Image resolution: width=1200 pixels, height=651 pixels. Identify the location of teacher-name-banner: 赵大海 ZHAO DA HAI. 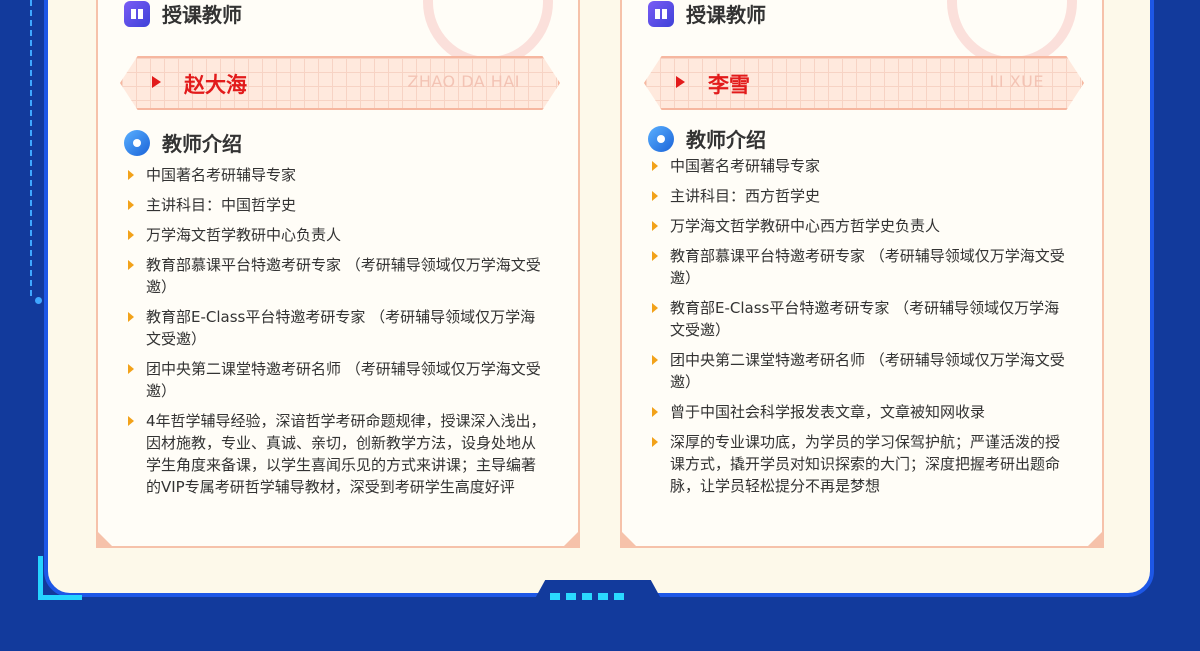
(340, 83).